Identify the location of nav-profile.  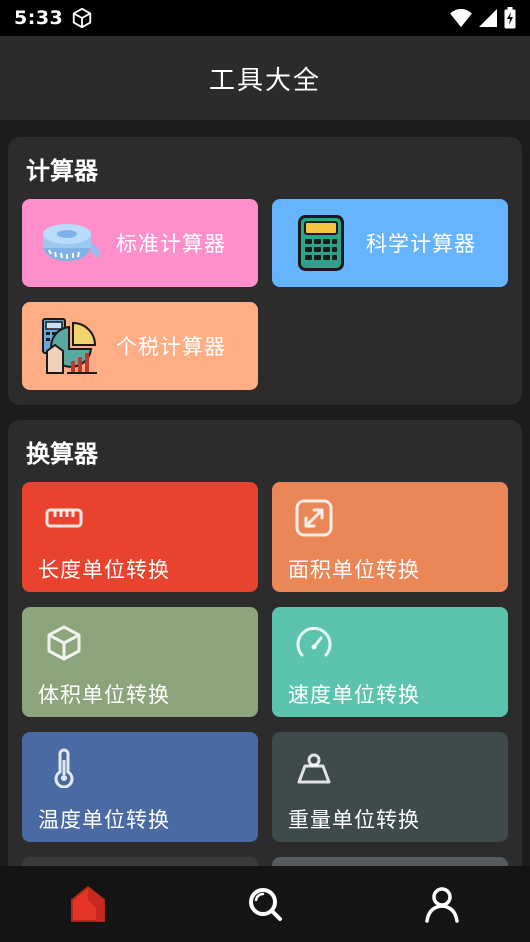
(442, 904).